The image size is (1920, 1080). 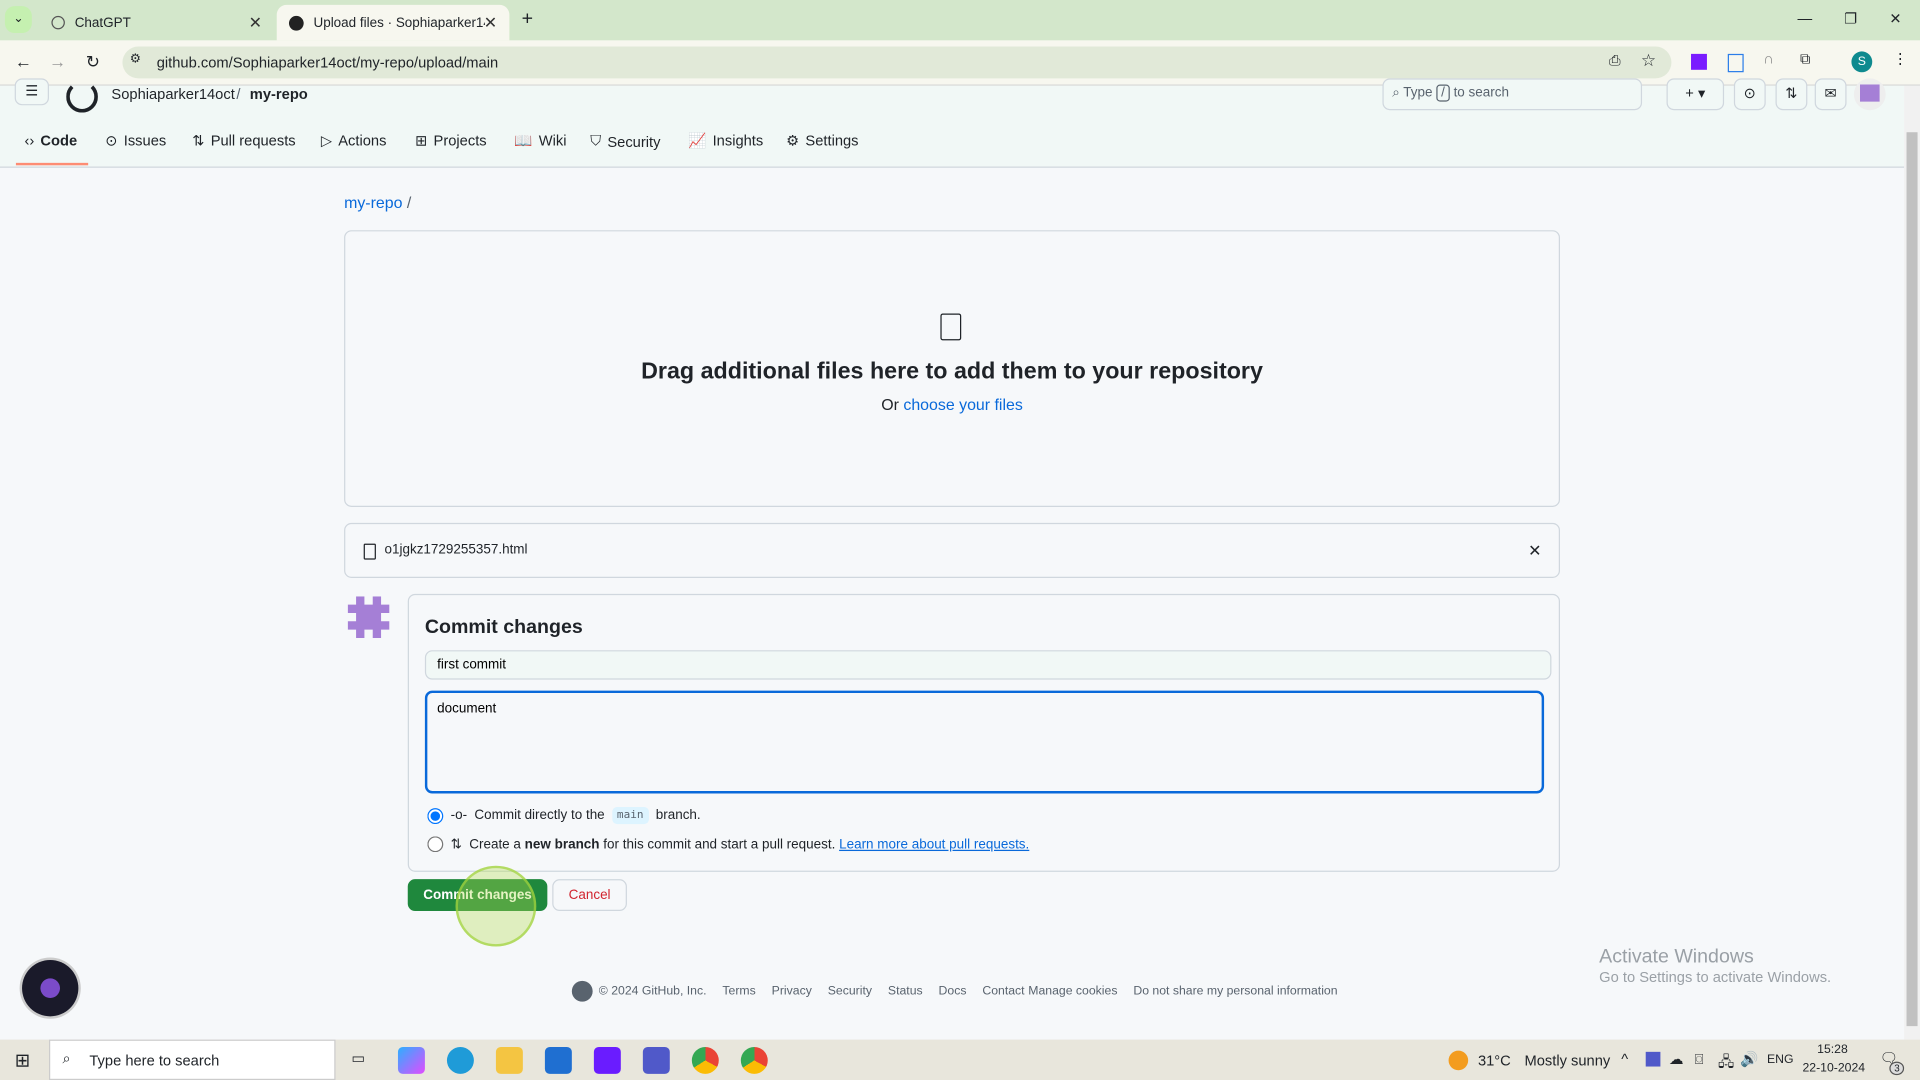 I want to click on floating-recorder-button, so click(x=50, y=988).